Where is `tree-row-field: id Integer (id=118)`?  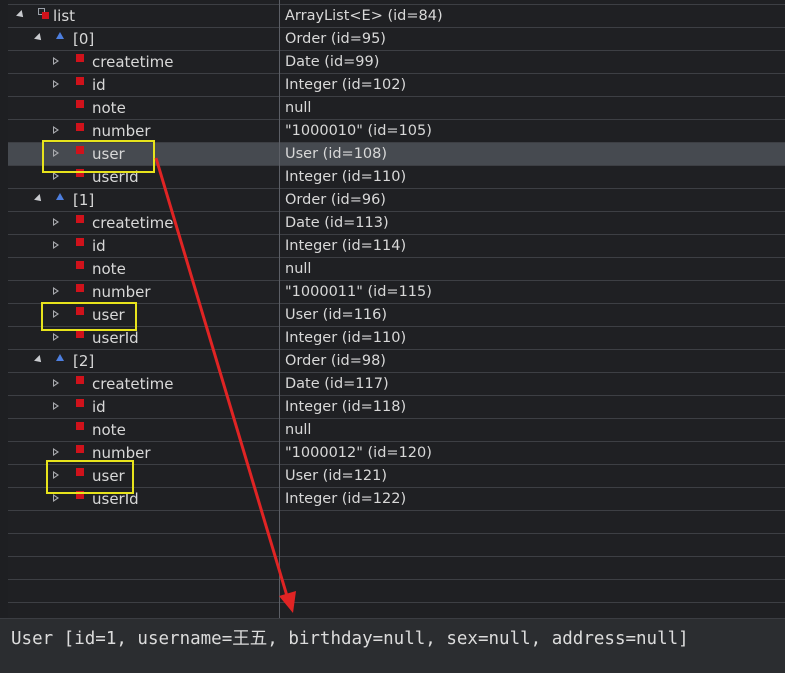 tree-row-field: id Integer (id=118) is located at coordinates (396, 407).